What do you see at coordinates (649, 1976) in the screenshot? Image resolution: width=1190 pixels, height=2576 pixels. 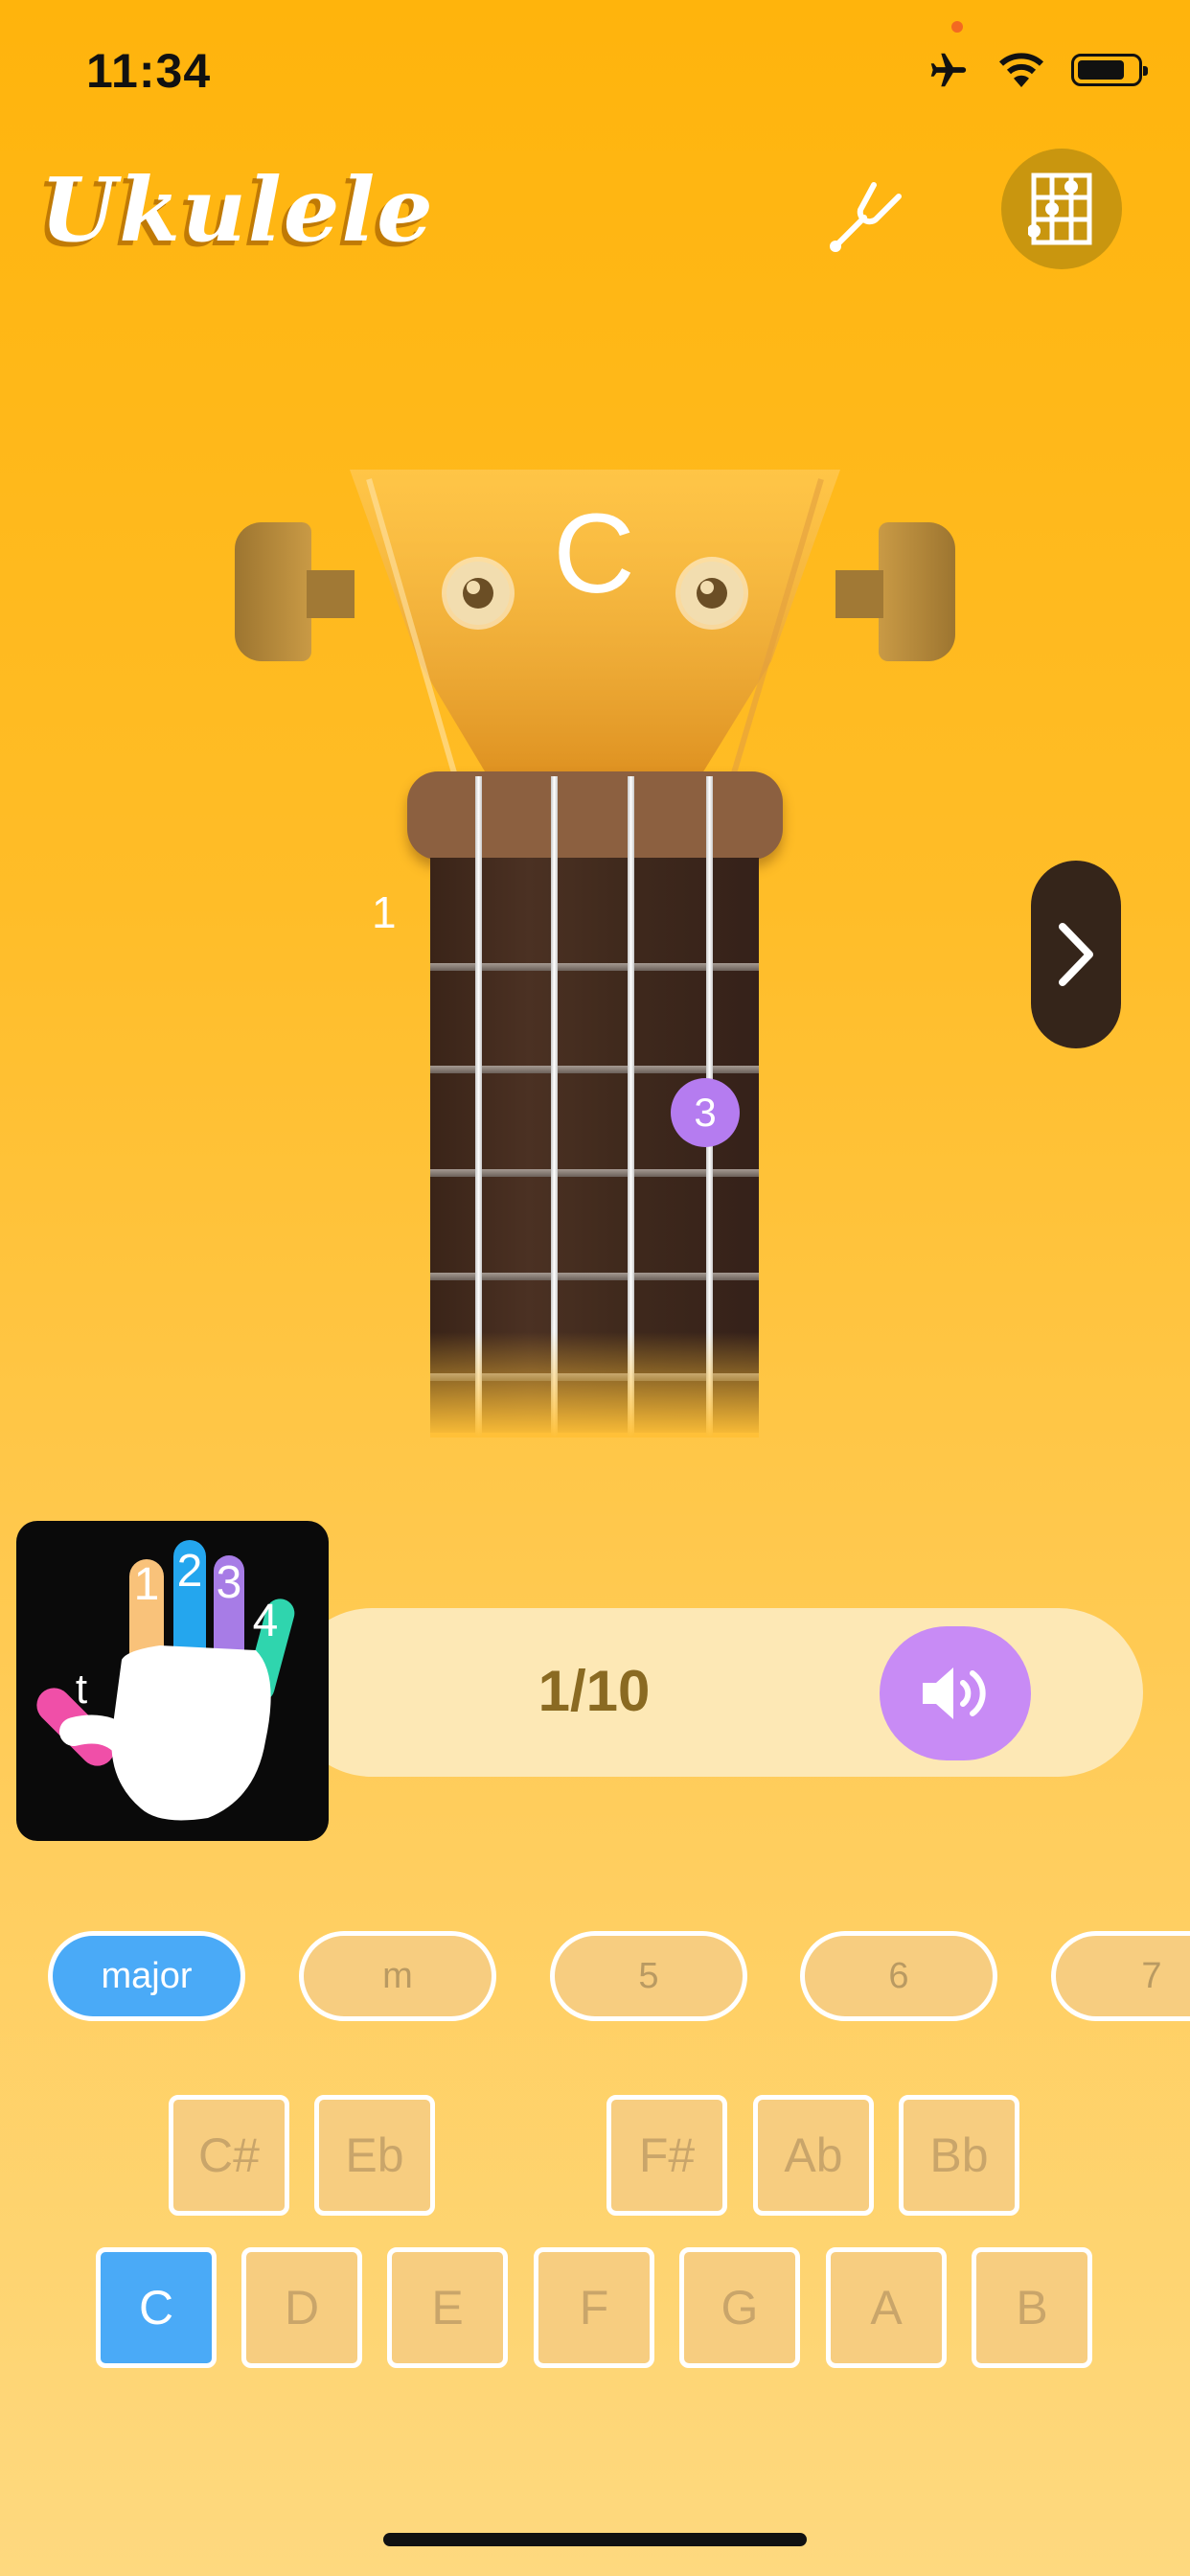 I see `quality-tab-5: 5` at bounding box center [649, 1976].